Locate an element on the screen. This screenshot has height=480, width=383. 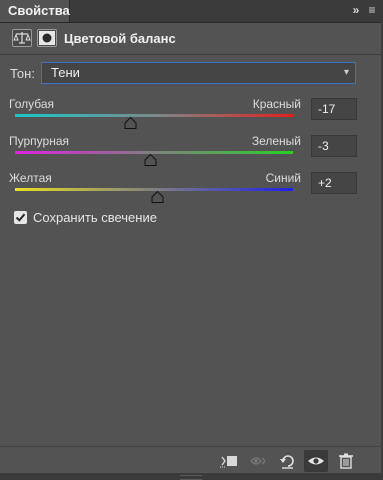
slider-row-yellow-blue: Желтая Синий +2 is located at coordinates (191, 191).